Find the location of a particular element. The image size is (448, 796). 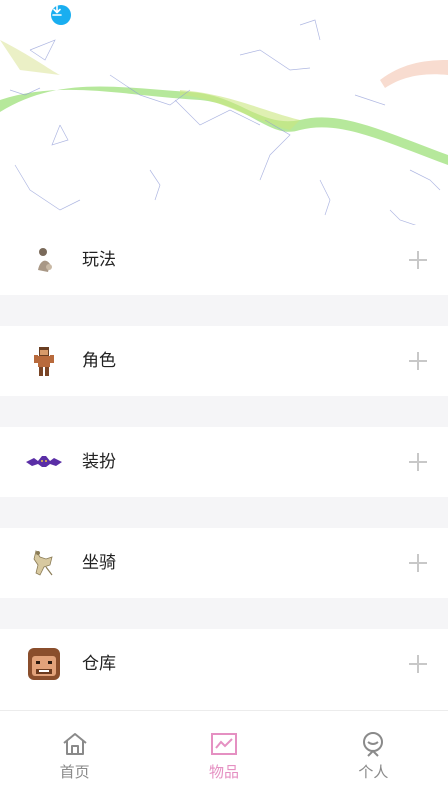

costume-bat-icon is located at coordinates (44, 462).